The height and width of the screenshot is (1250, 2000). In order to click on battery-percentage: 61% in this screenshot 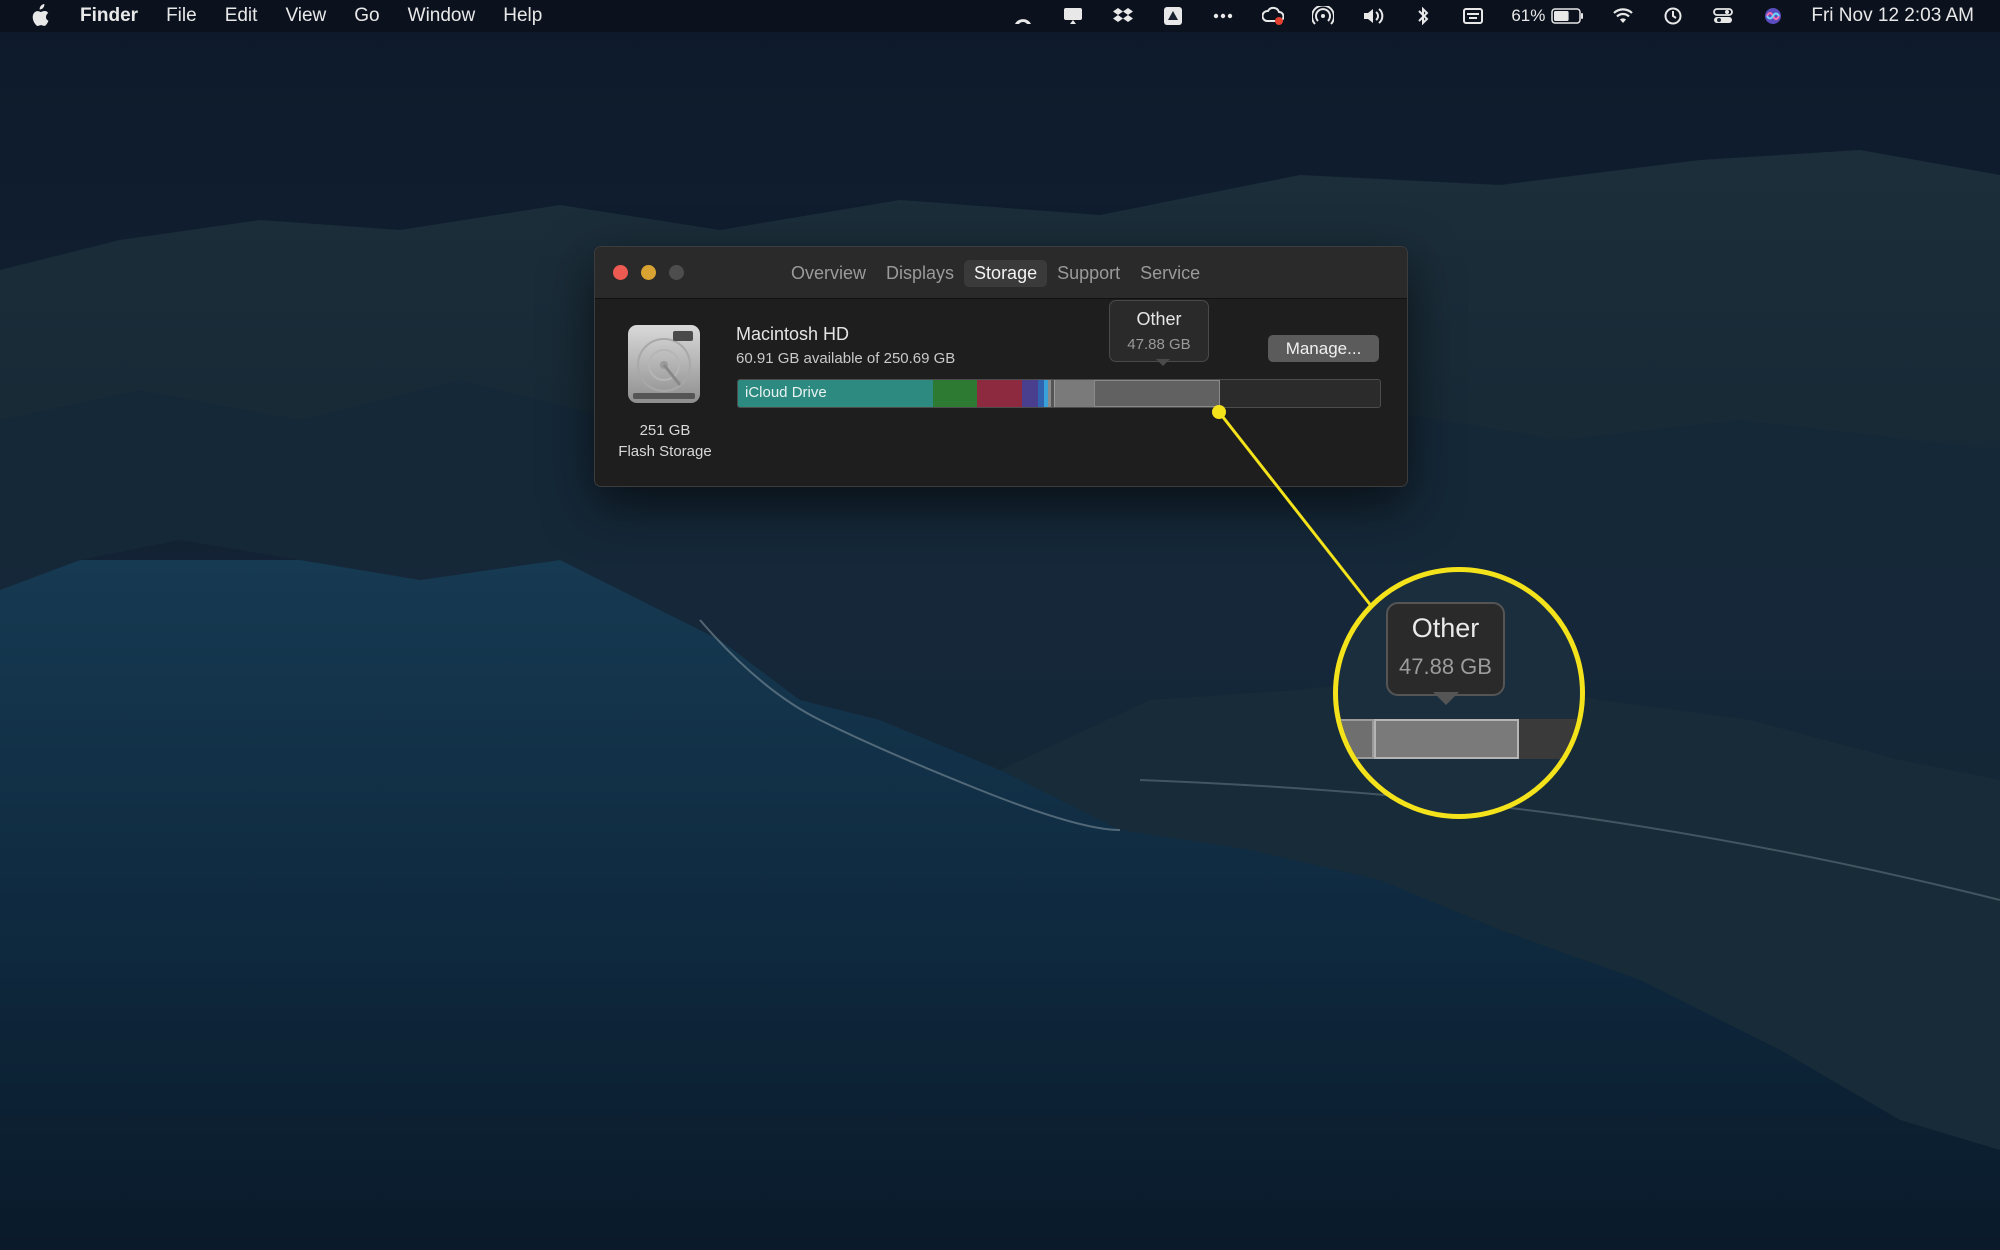, I will do `click(1528, 15)`.